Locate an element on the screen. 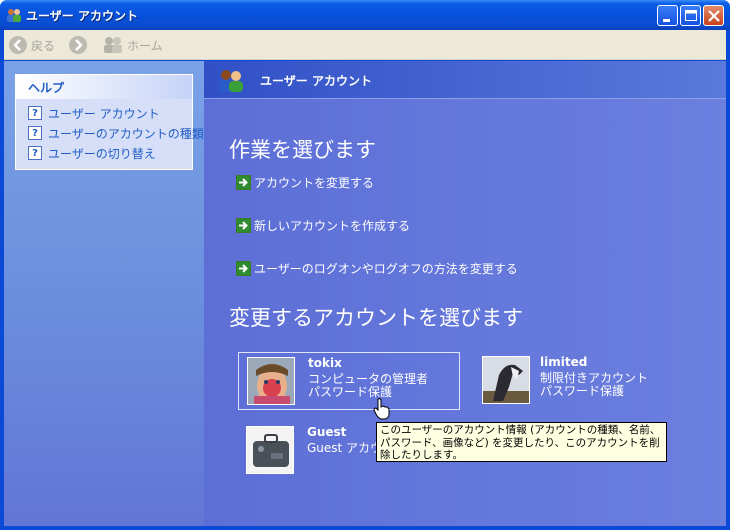 The width and height of the screenshot is (730, 530). child-face-icon is located at coordinates (271, 381).